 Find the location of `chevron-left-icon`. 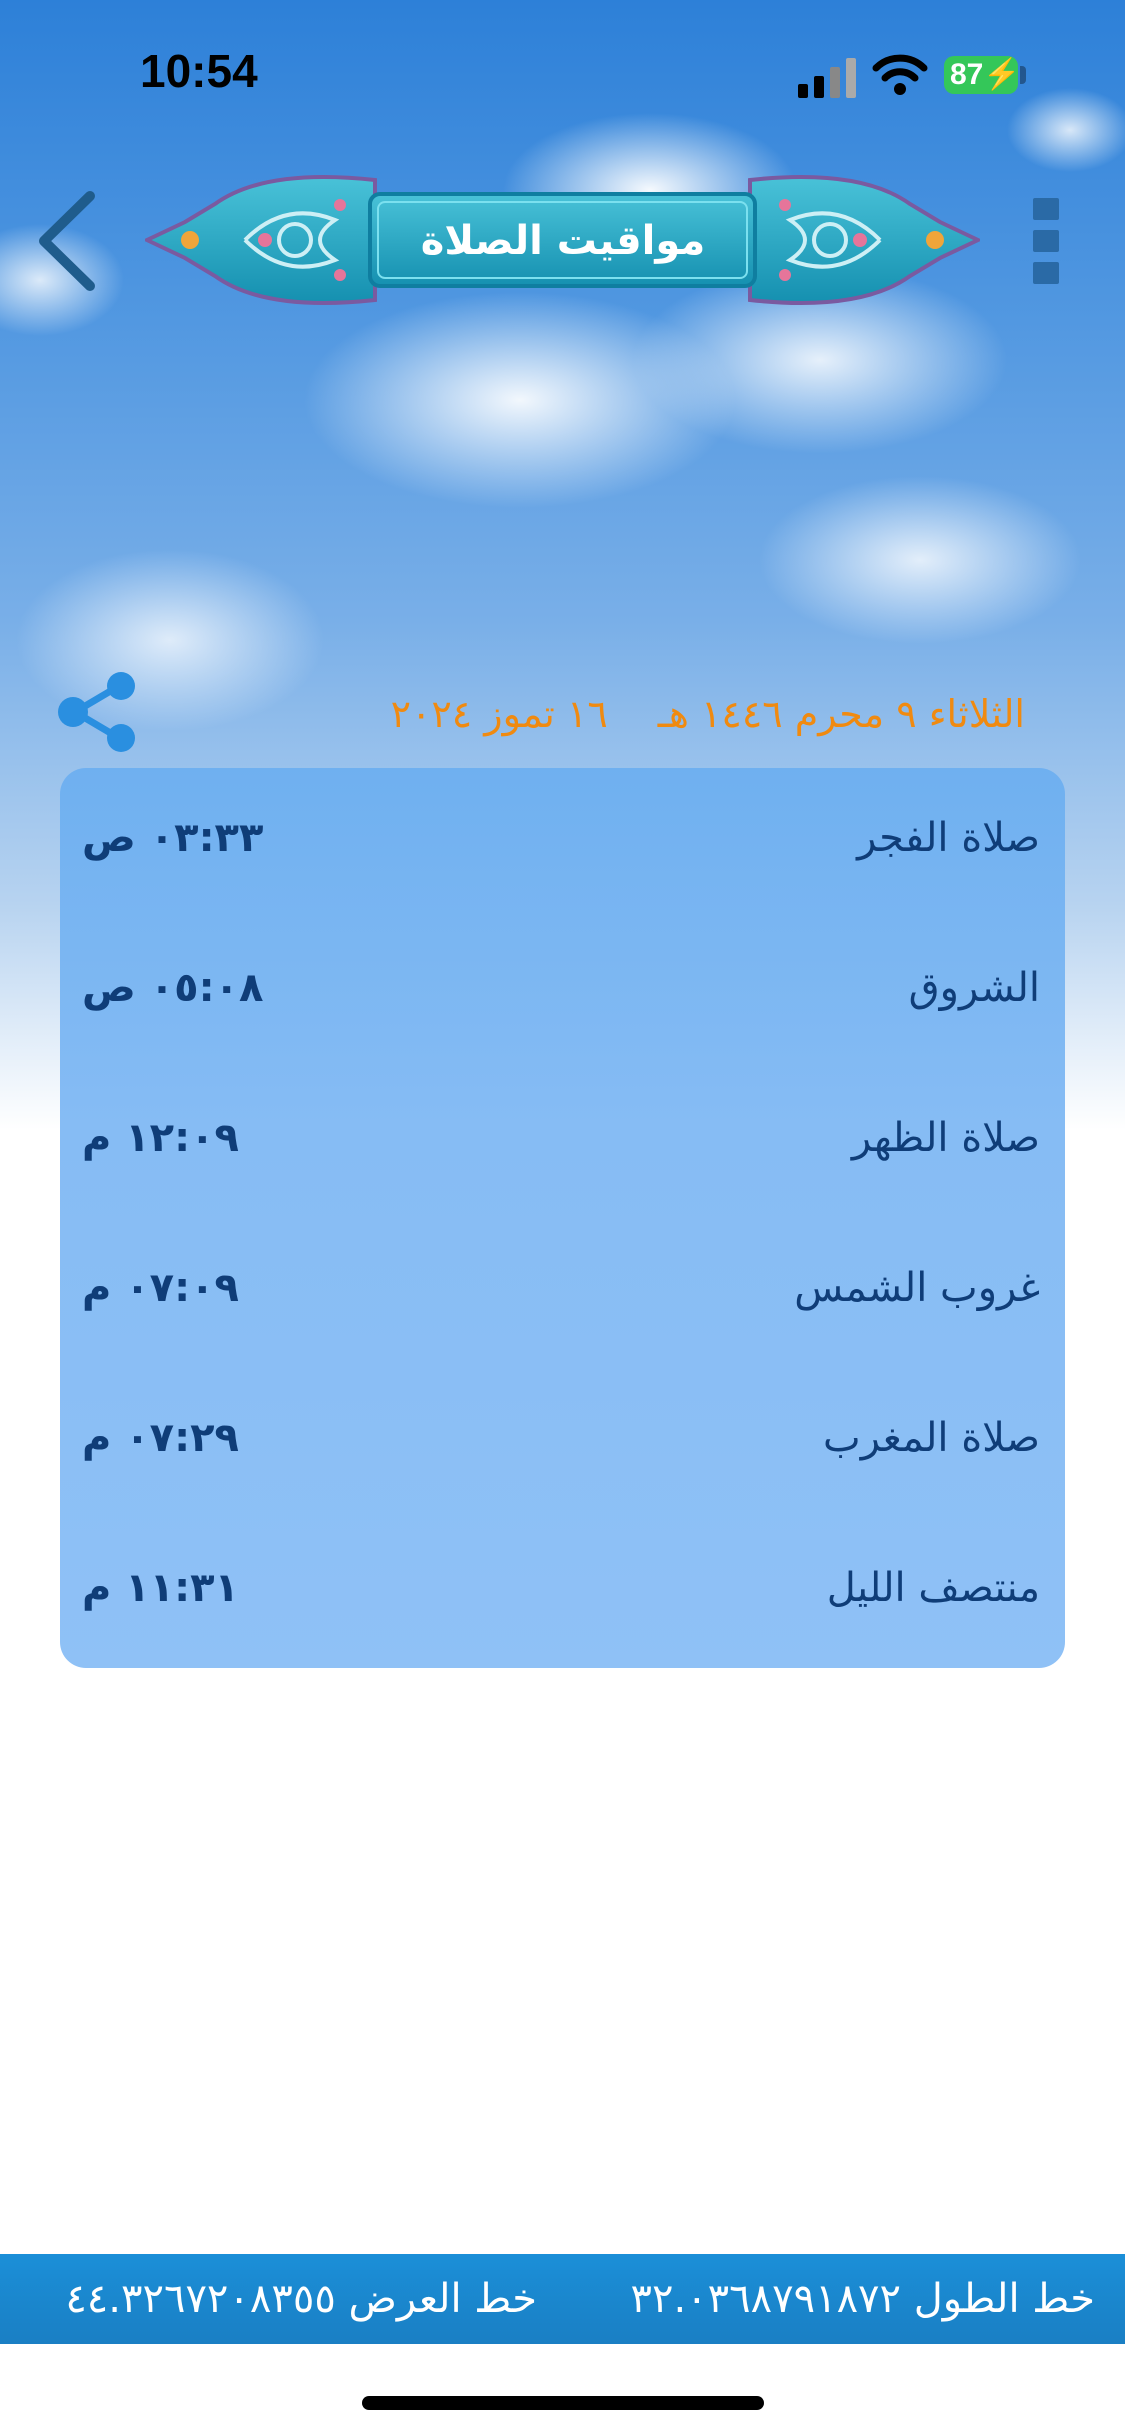

chevron-left-icon is located at coordinates (67, 241).